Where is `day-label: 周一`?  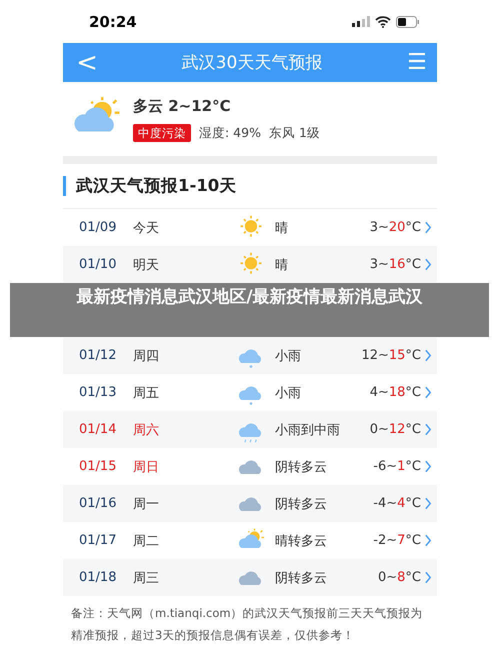 day-label: 周一 is located at coordinates (146, 504).